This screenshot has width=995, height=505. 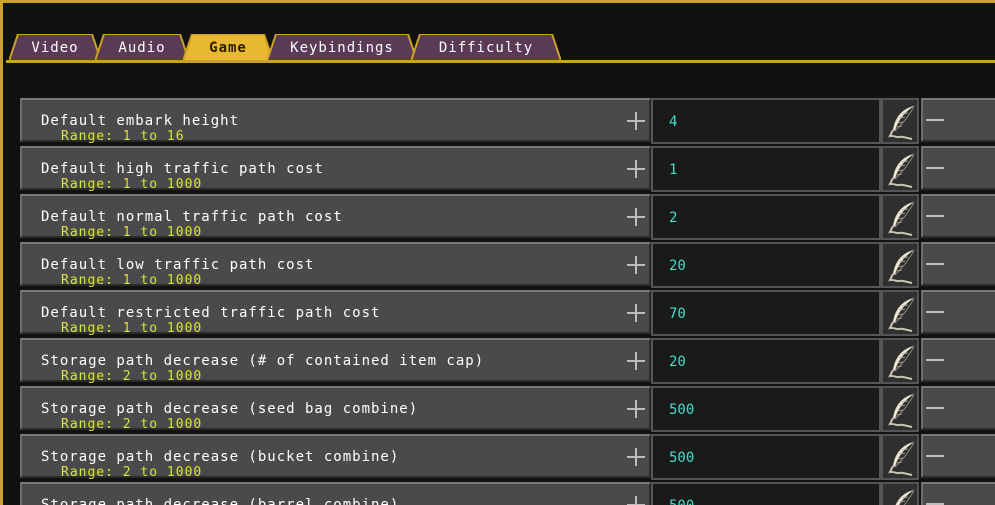 What do you see at coordinates (500, 61) in the screenshot?
I see `tab-bar-divider` at bounding box center [500, 61].